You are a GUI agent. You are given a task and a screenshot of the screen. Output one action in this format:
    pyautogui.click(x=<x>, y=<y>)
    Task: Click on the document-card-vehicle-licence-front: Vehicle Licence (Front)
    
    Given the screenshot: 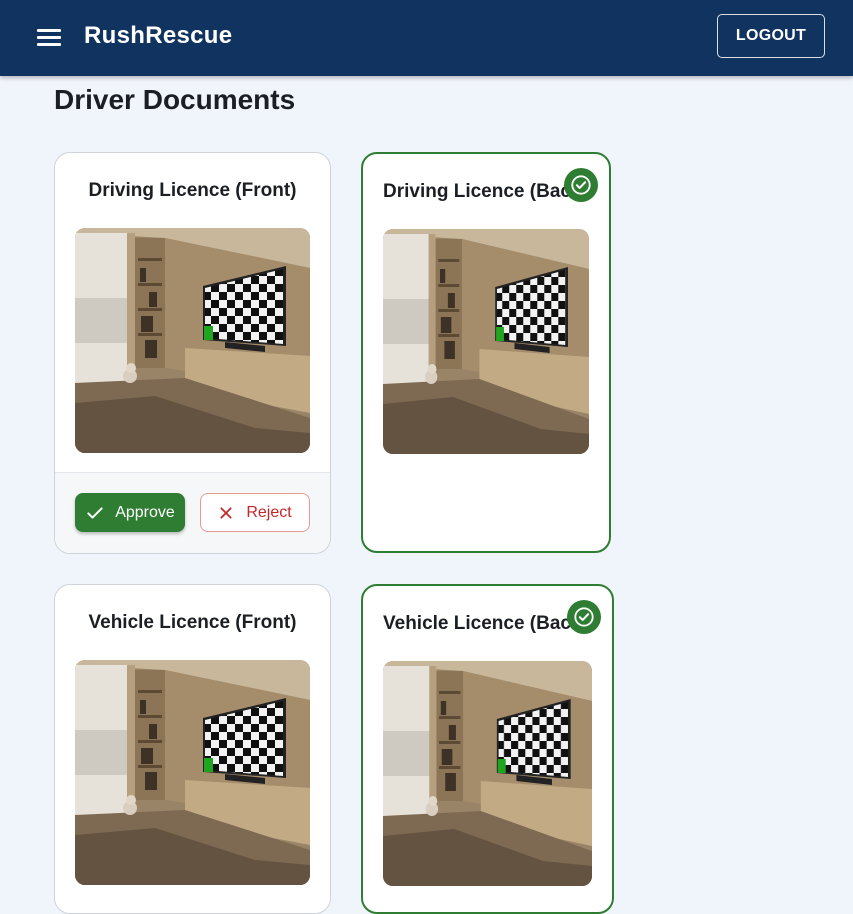 What is the action you would take?
    pyautogui.click(x=192, y=749)
    